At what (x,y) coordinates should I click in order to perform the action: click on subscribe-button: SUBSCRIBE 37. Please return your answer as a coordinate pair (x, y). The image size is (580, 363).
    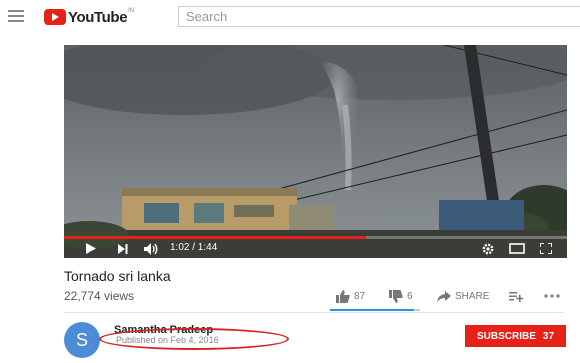
    Looking at the image, I should click on (515, 336).